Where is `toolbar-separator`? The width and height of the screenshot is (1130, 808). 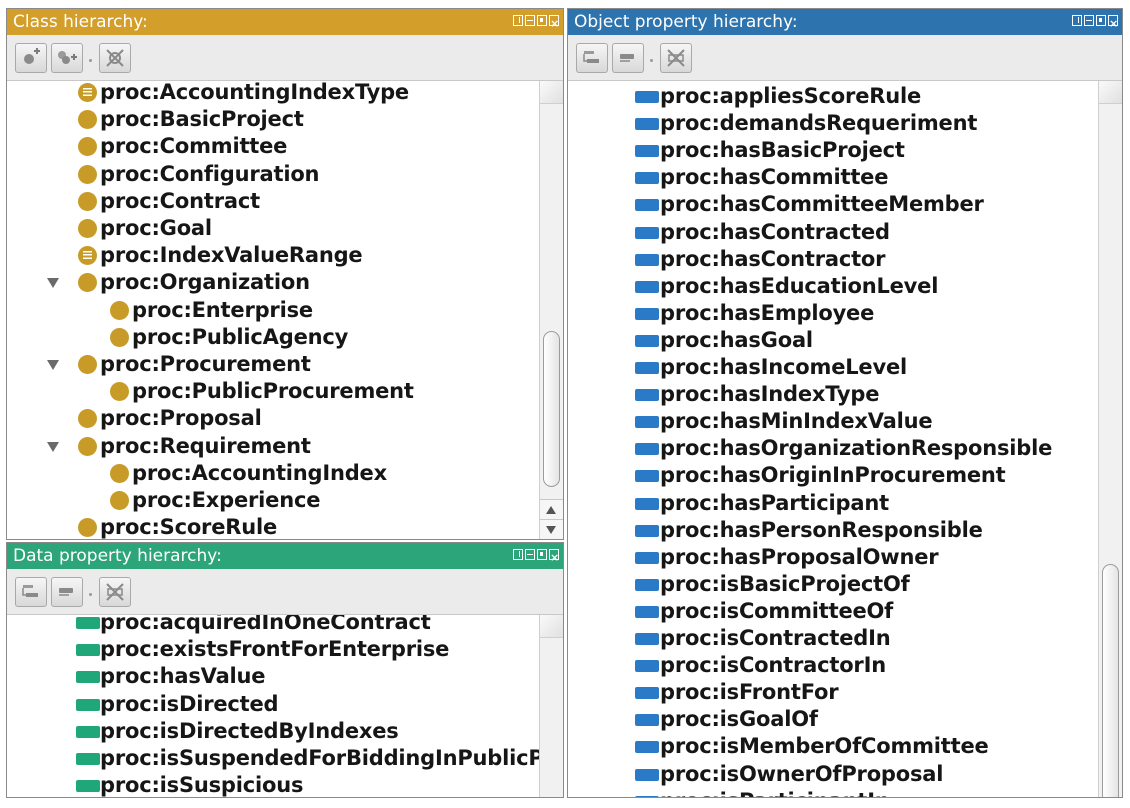 toolbar-separator is located at coordinates (651, 60).